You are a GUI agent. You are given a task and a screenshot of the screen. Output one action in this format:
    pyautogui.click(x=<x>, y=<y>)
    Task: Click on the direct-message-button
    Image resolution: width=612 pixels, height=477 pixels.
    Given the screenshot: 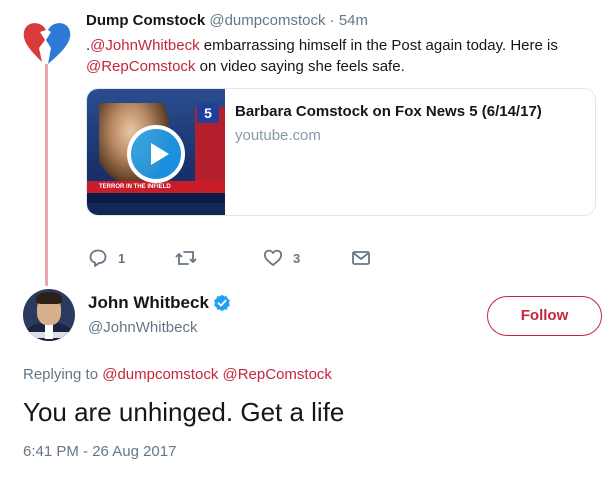 What is the action you would take?
    pyautogui.click(x=361, y=258)
    